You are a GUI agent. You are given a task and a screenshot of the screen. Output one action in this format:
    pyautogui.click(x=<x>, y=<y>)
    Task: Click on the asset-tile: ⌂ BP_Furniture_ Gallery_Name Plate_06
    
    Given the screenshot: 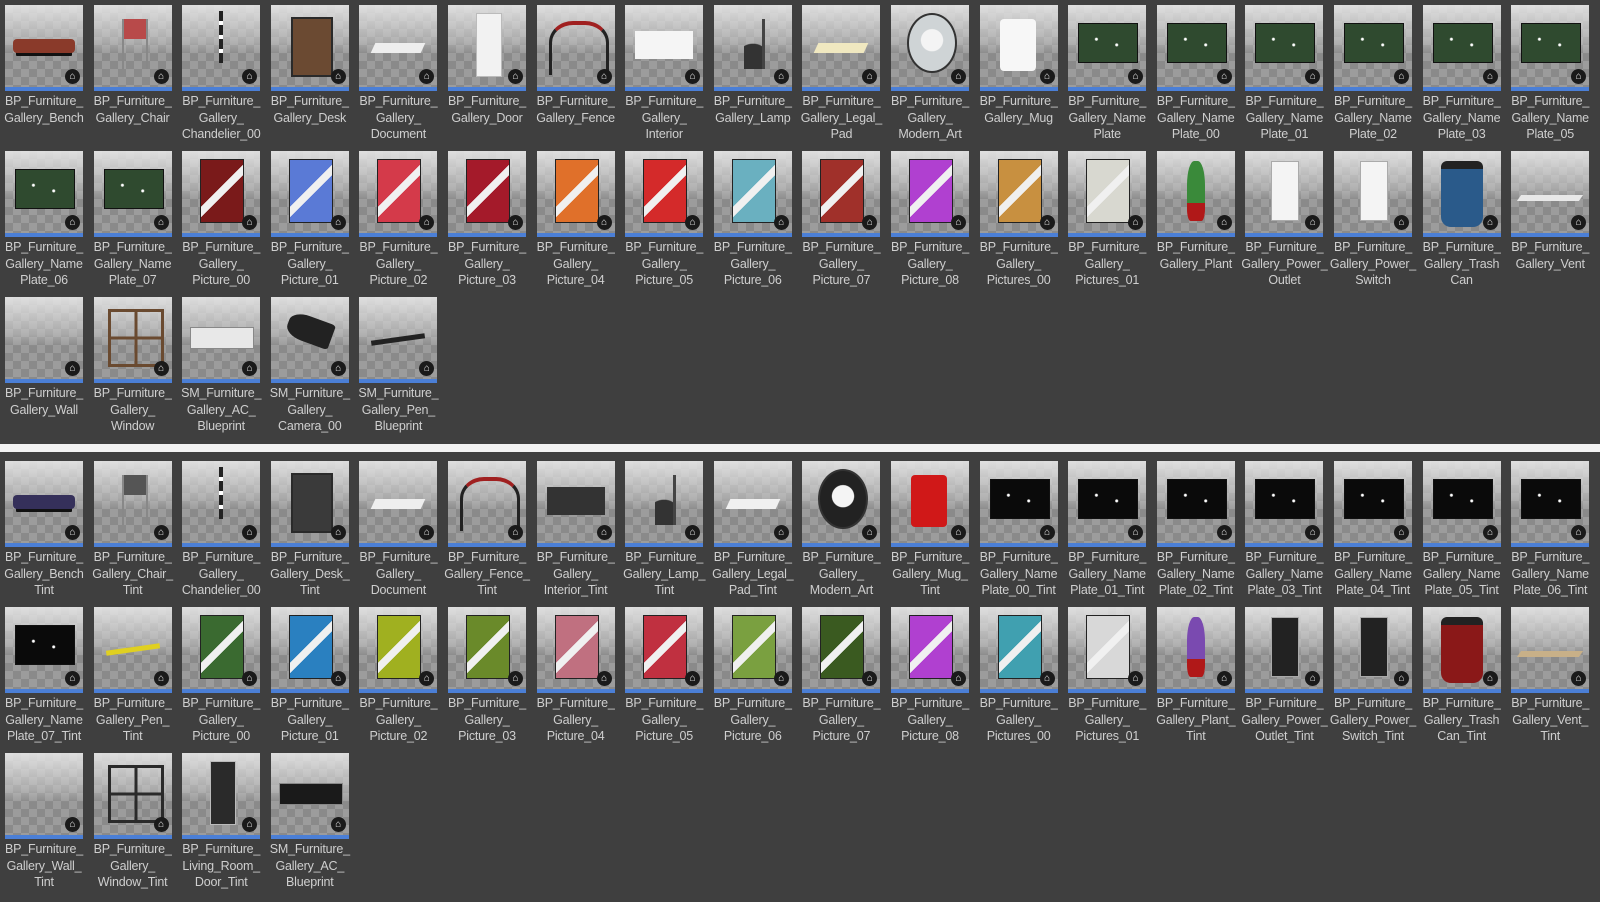 What is the action you would take?
    pyautogui.click(x=44, y=222)
    